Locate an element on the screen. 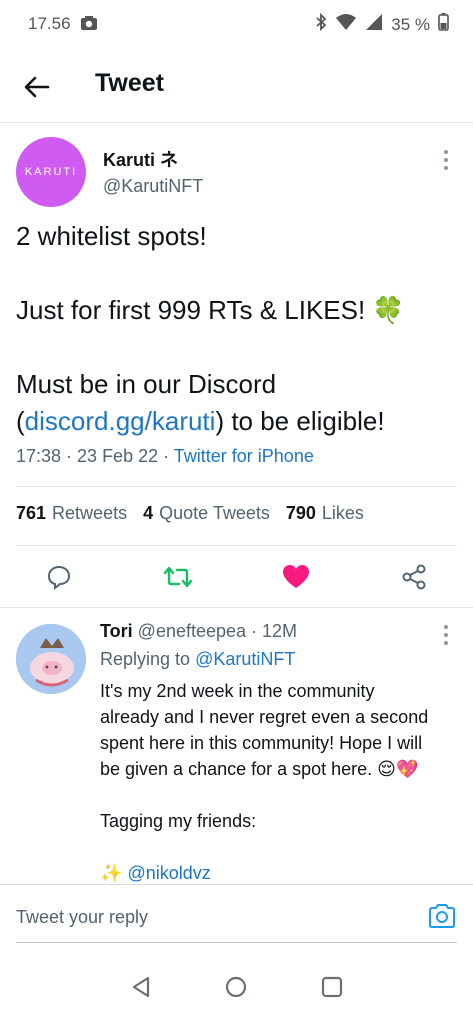  tweet-actions is located at coordinates (236, 577).